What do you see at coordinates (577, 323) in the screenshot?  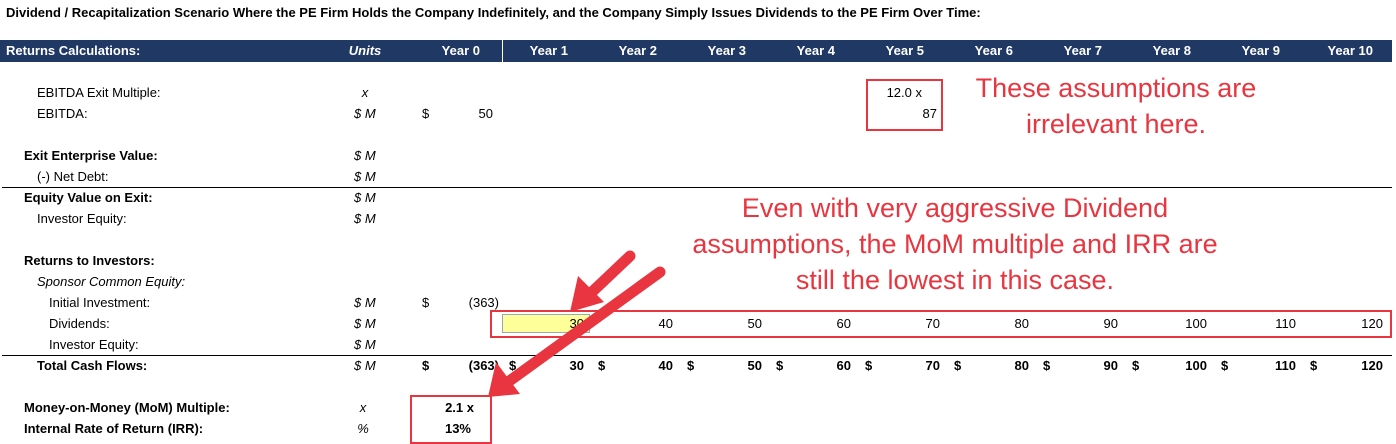 I see `annotation-arrows` at bounding box center [577, 323].